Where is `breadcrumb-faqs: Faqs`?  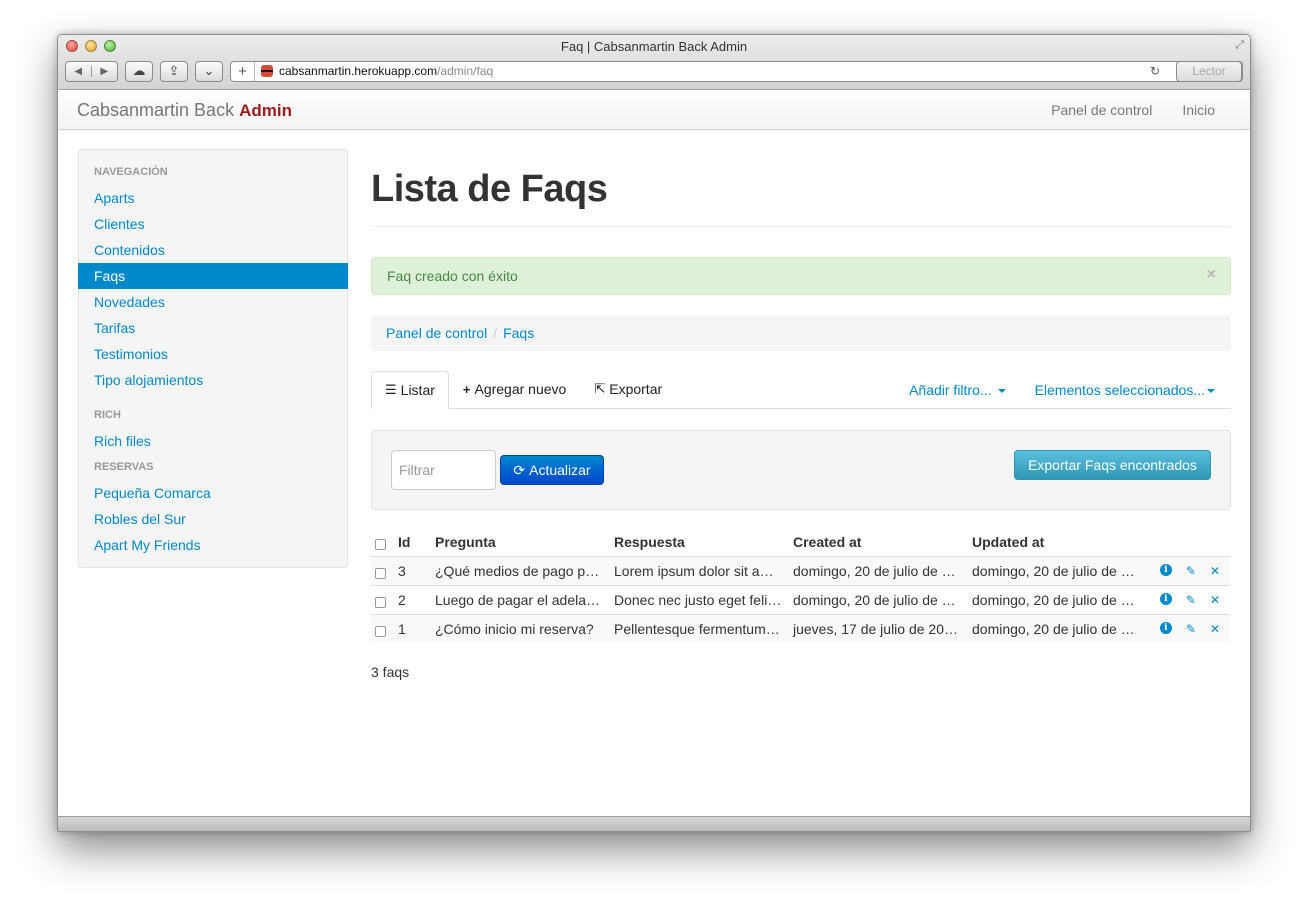 breadcrumb-faqs: Faqs is located at coordinates (518, 333).